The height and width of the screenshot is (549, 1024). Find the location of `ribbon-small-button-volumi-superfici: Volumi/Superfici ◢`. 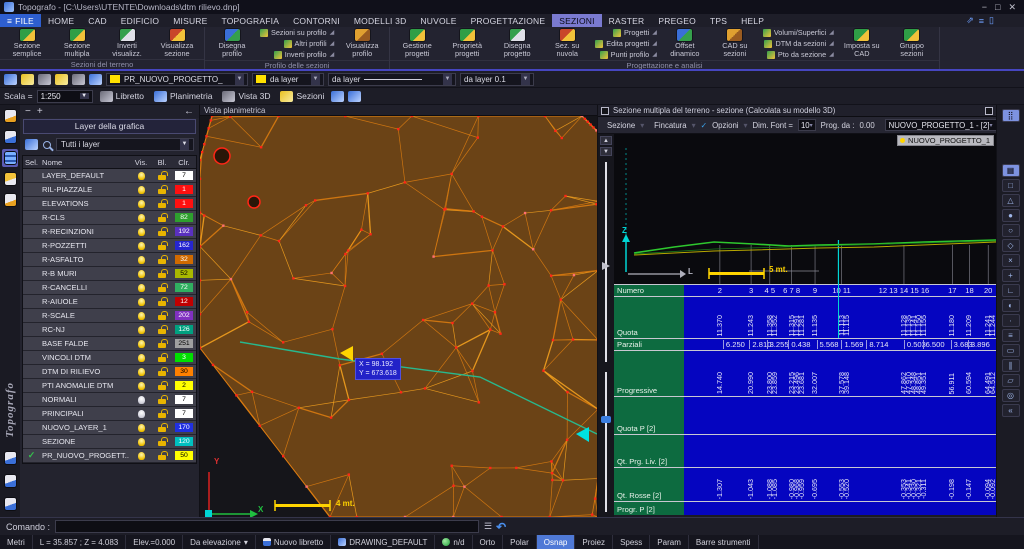

ribbon-small-button-volumi-superfici: Volumi/Superfici ◢ is located at coordinates (798, 32).